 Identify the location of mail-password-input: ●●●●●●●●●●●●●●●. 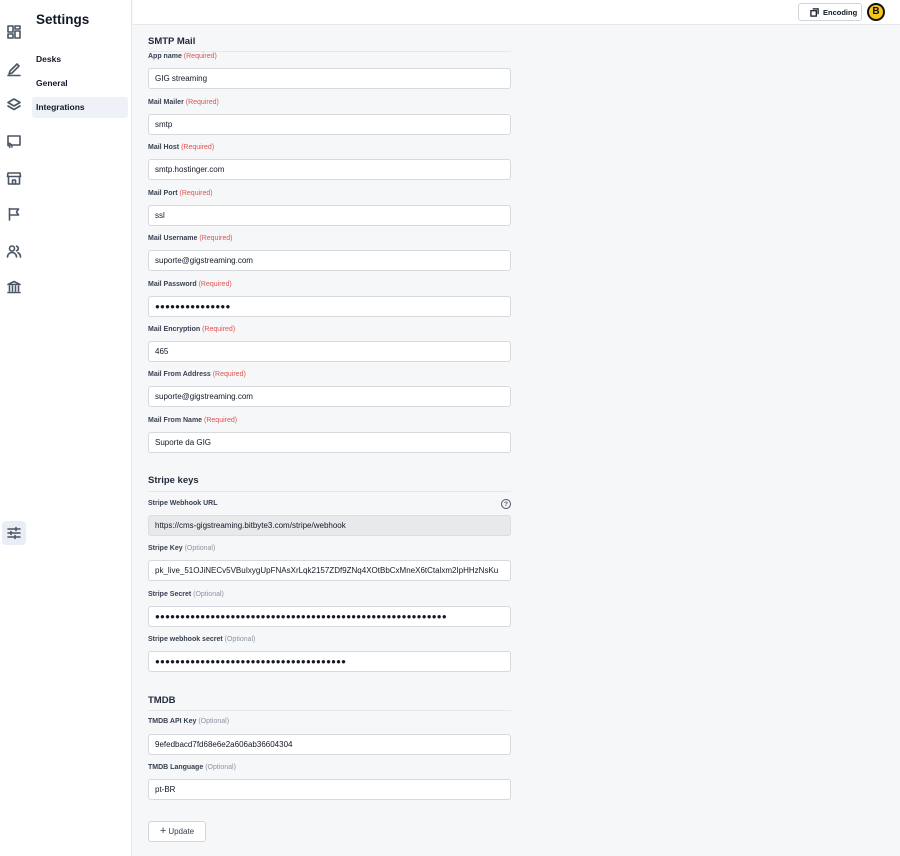
(329, 306).